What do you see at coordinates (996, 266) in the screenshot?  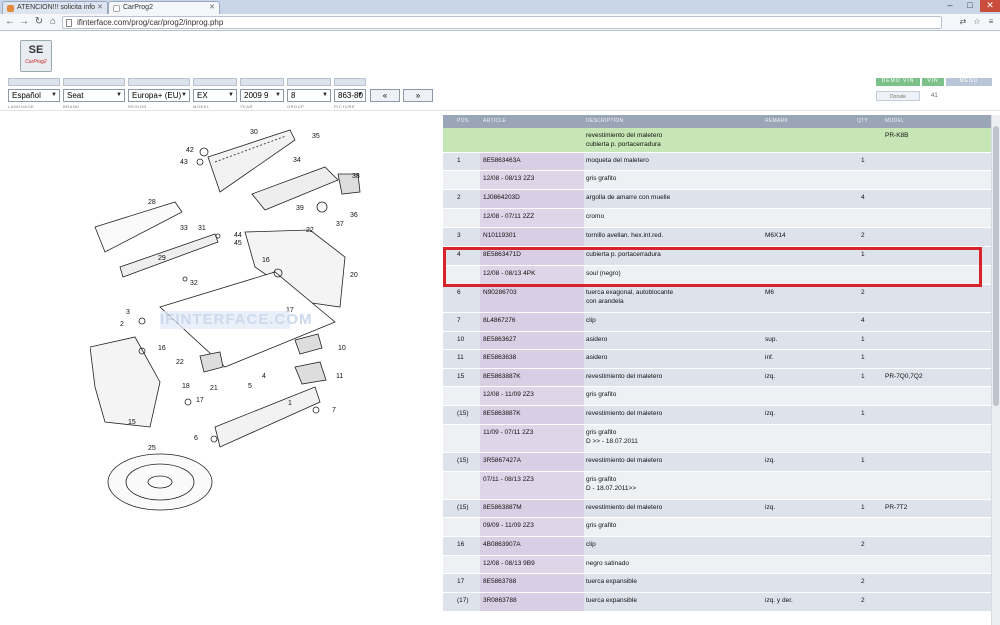 I see `scrollbar-thumb` at bounding box center [996, 266].